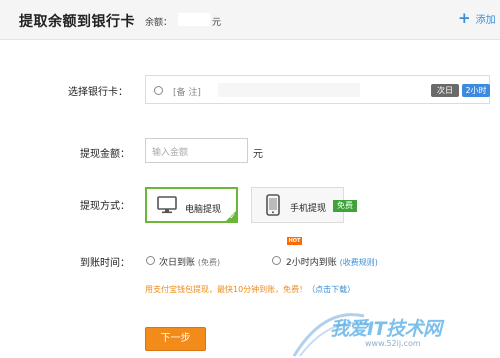  I want to click on balance-label: 余额：, so click(159, 23).